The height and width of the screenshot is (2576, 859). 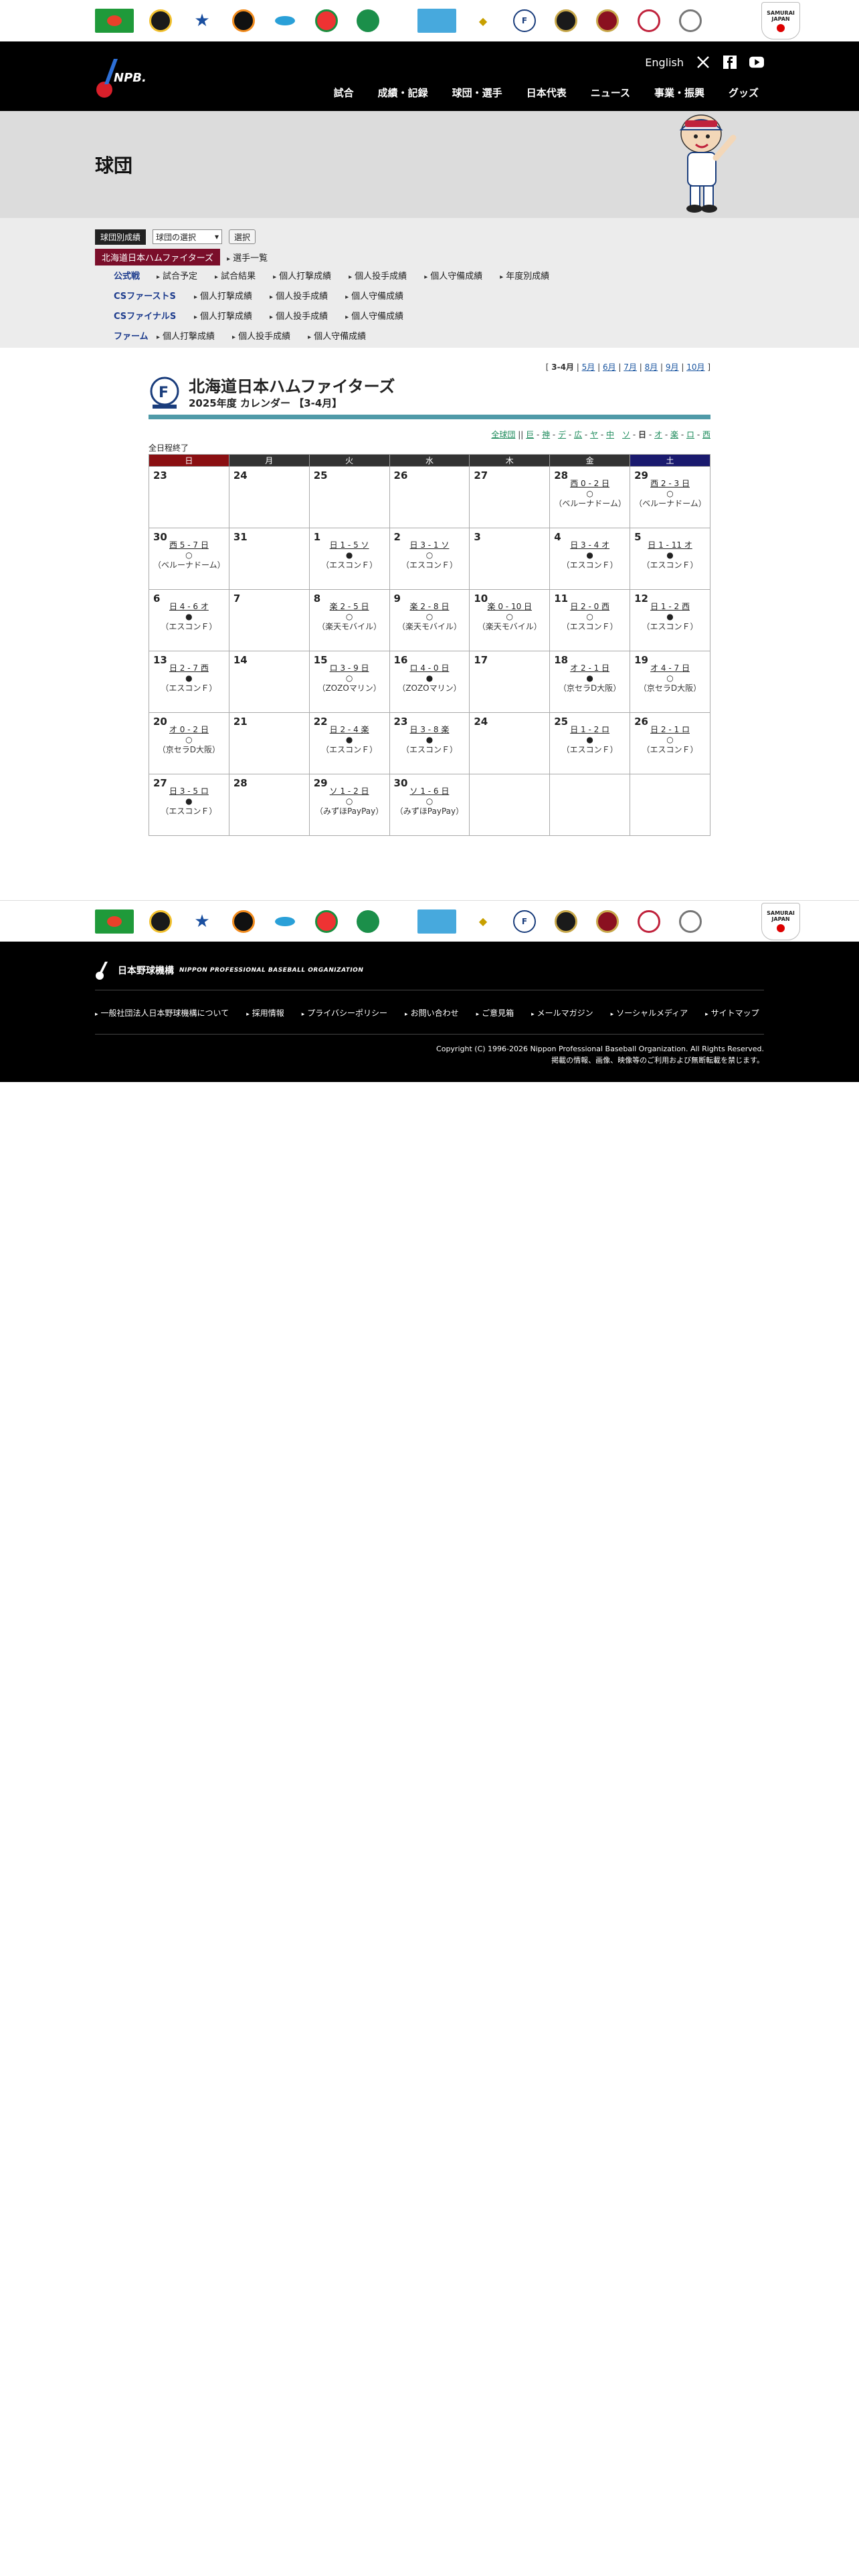 What do you see at coordinates (430, 791) in the screenshot?
I see `game-score-link: ソ 1 - 6 日` at bounding box center [430, 791].